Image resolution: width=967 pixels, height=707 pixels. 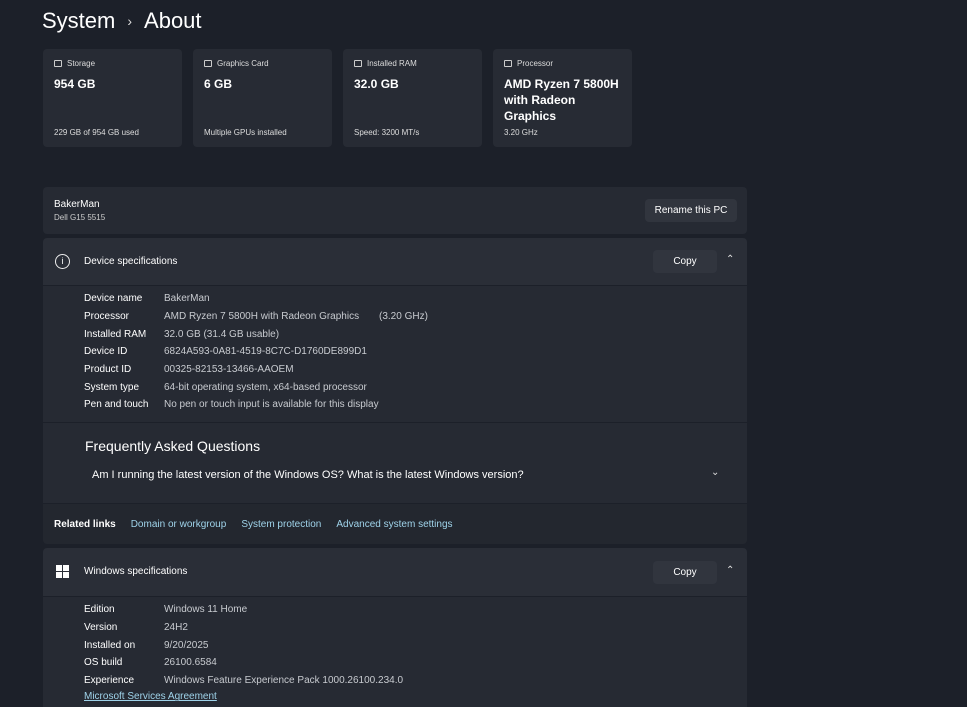 I want to click on card-label: Graphics Card, so click(x=243, y=63).